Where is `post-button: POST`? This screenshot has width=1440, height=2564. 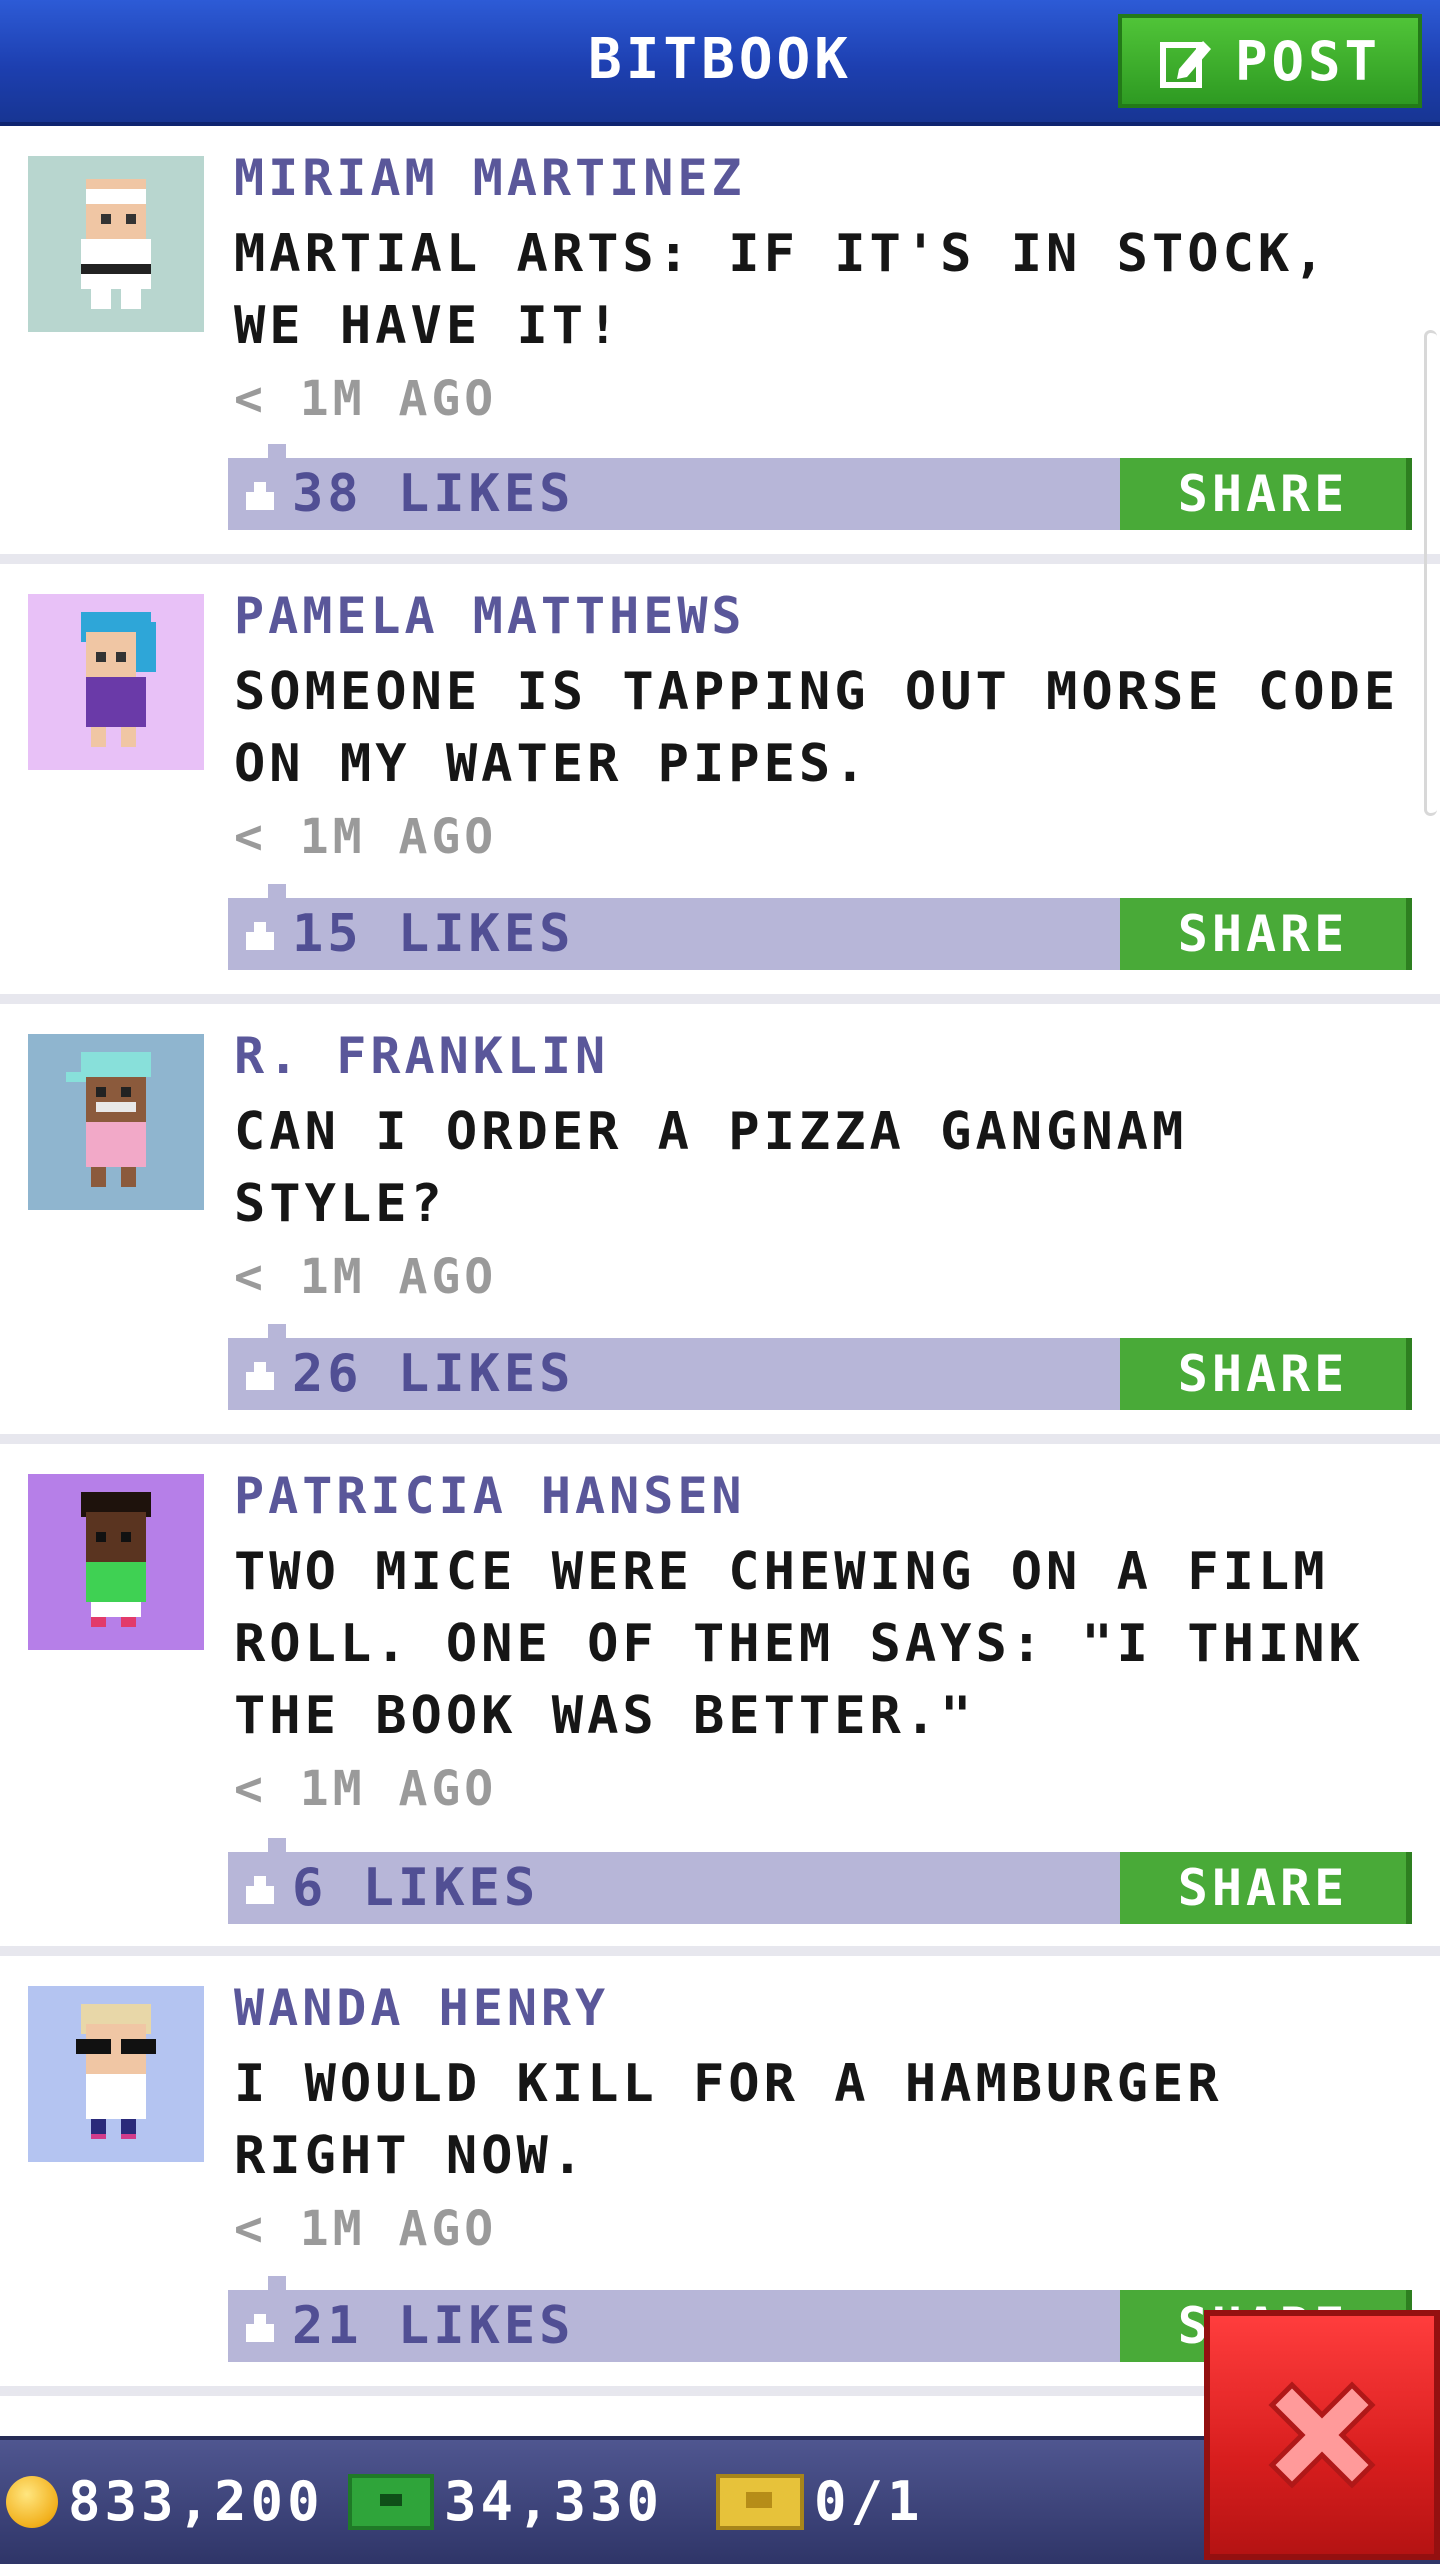
post-button: POST is located at coordinates (1270, 61).